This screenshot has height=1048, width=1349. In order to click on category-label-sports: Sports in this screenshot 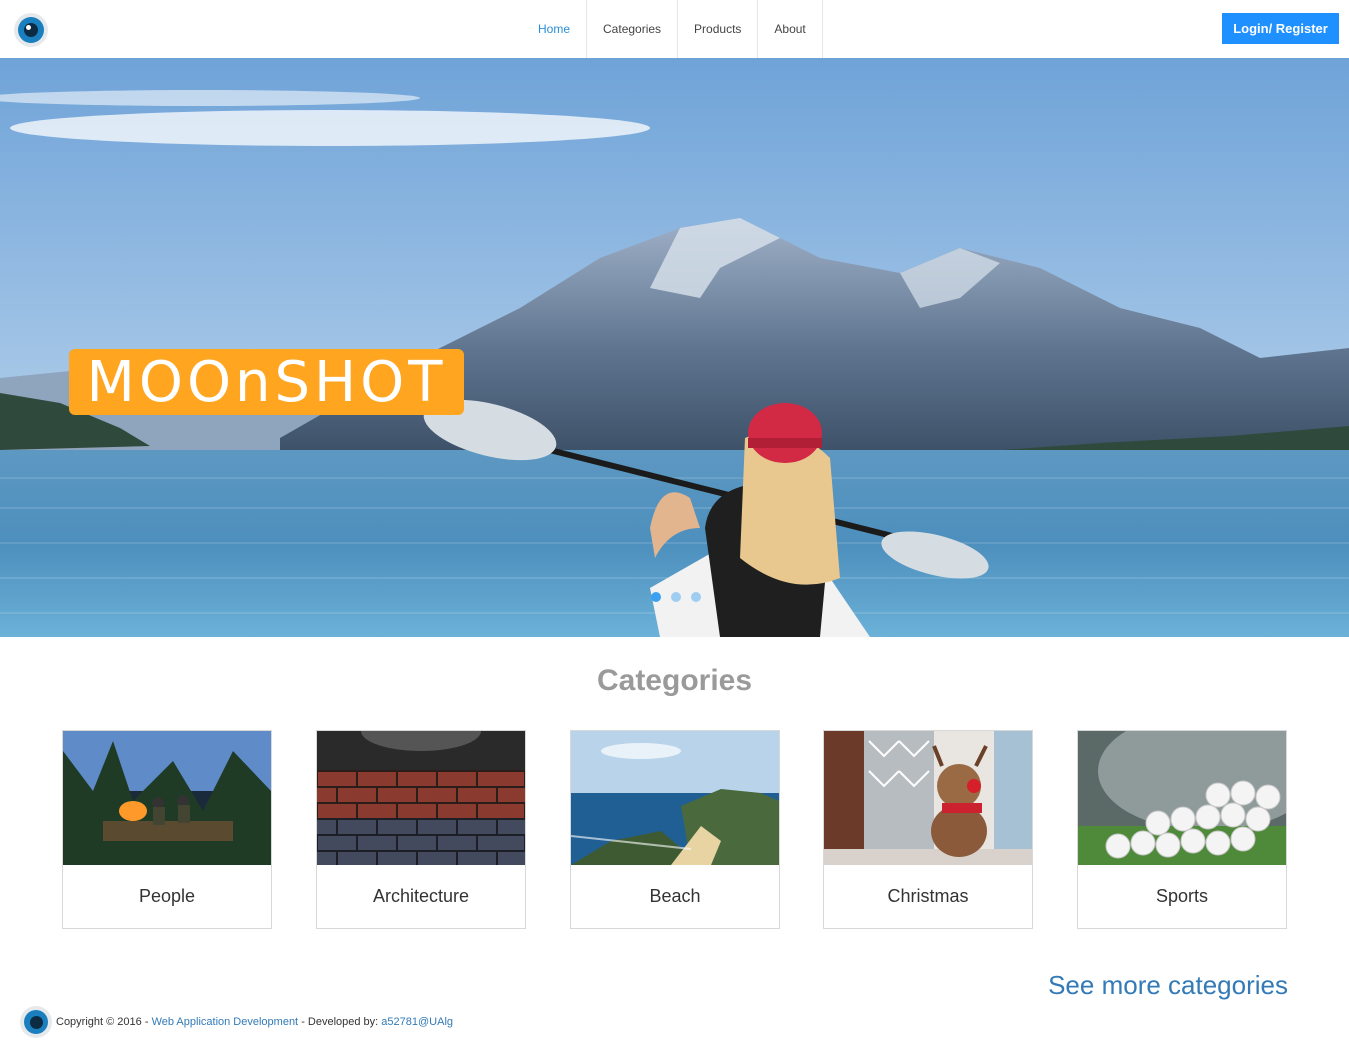, I will do `click(1182, 896)`.